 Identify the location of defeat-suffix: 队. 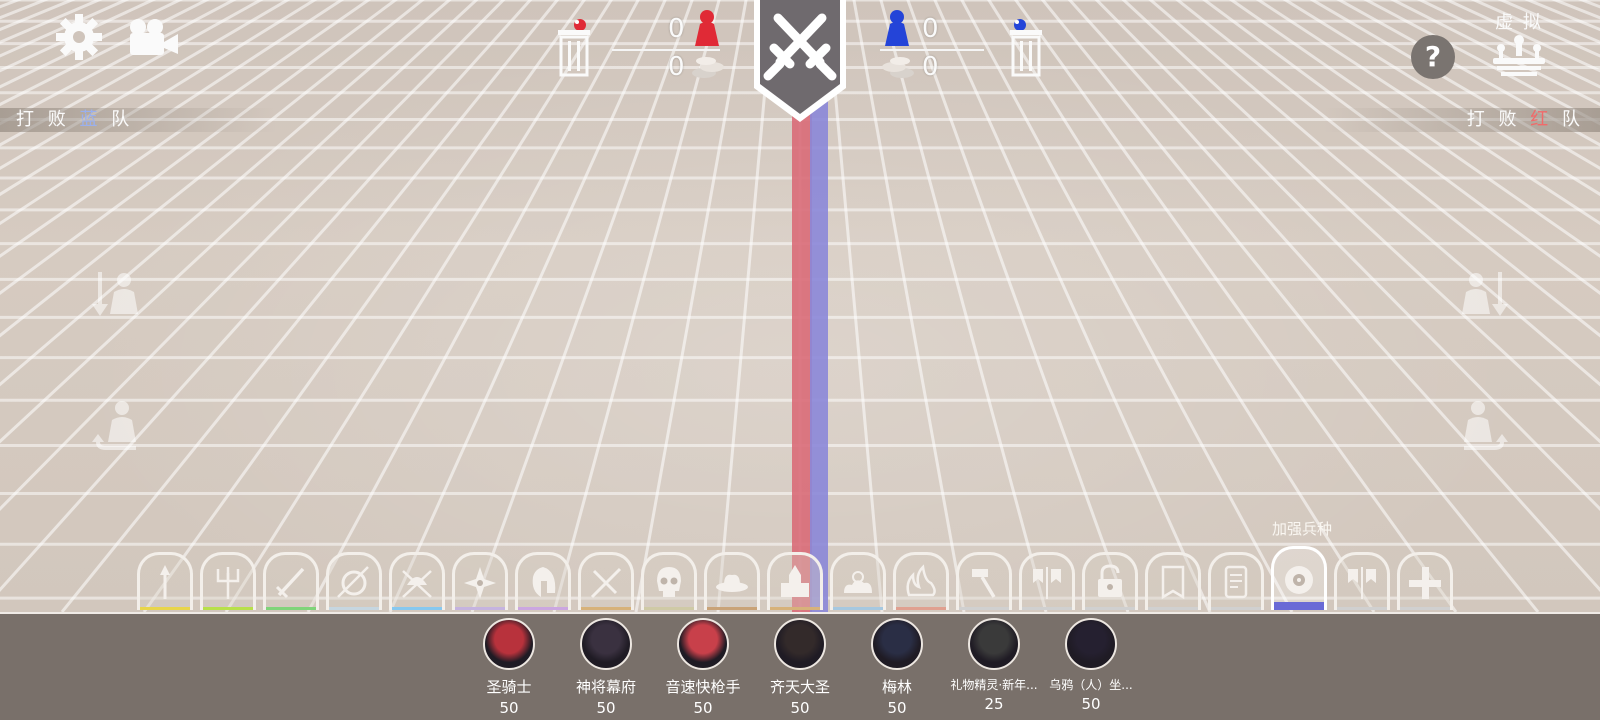
(1573, 119).